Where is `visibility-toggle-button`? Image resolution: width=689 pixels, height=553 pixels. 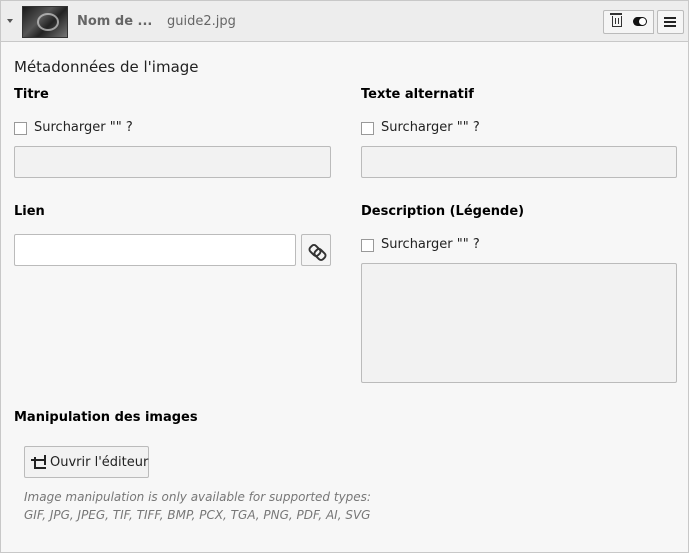 visibility-toggle-button is located at coordinates (641, 22).